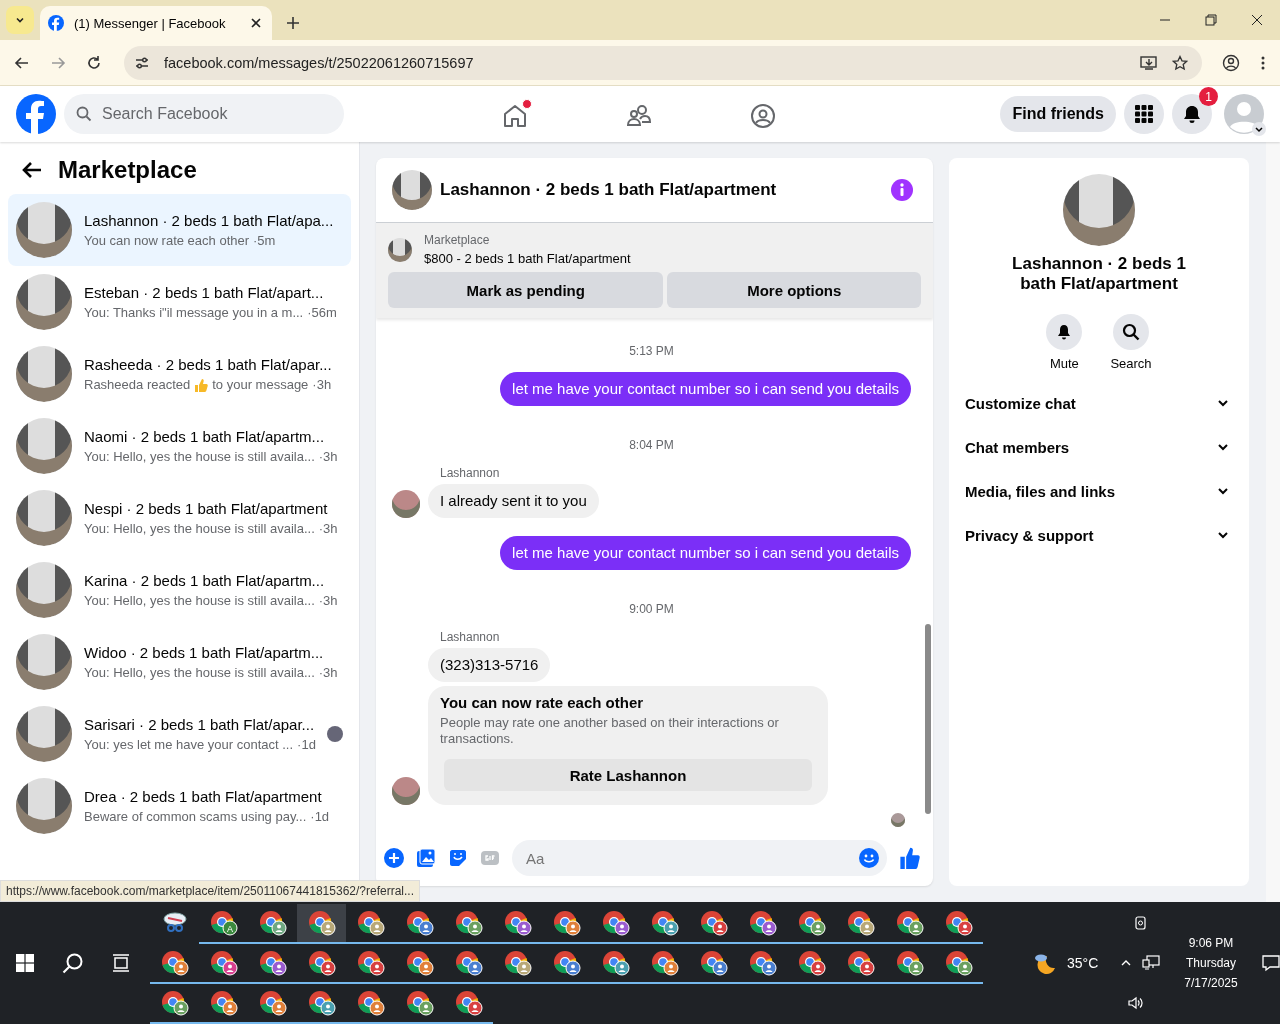 The width and height of the screenshot is (1280, 1024). What do you see at coordinates (1273, 522) in the screenshot?
I see `scrollbar` at bounding box center [1273, 522].